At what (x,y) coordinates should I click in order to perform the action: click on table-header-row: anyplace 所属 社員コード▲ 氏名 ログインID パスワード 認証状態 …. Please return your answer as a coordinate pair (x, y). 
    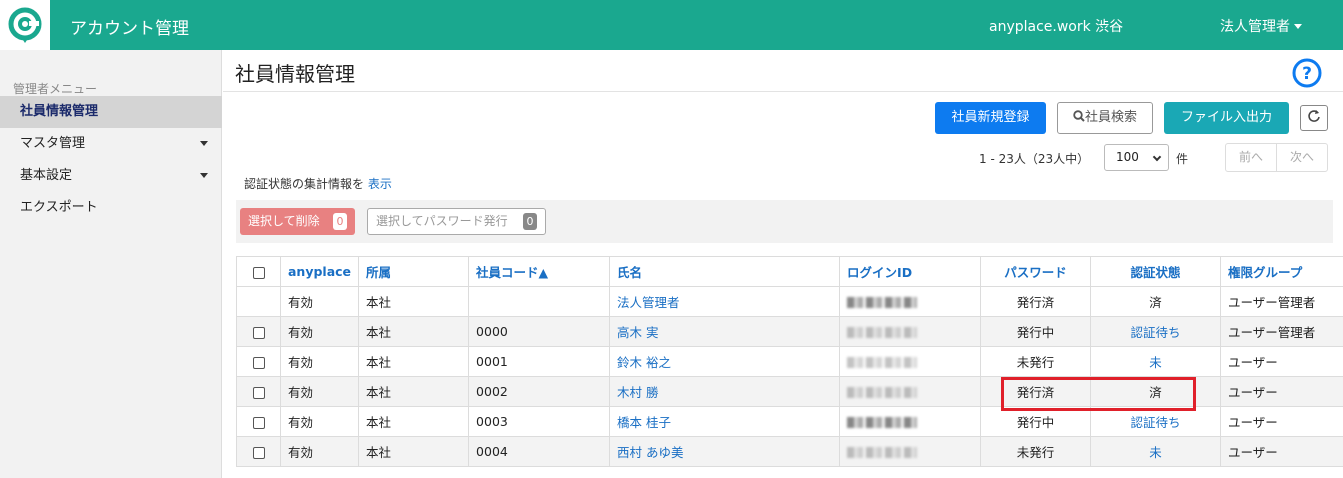
    Looking at the image, I should click on (789, 271).